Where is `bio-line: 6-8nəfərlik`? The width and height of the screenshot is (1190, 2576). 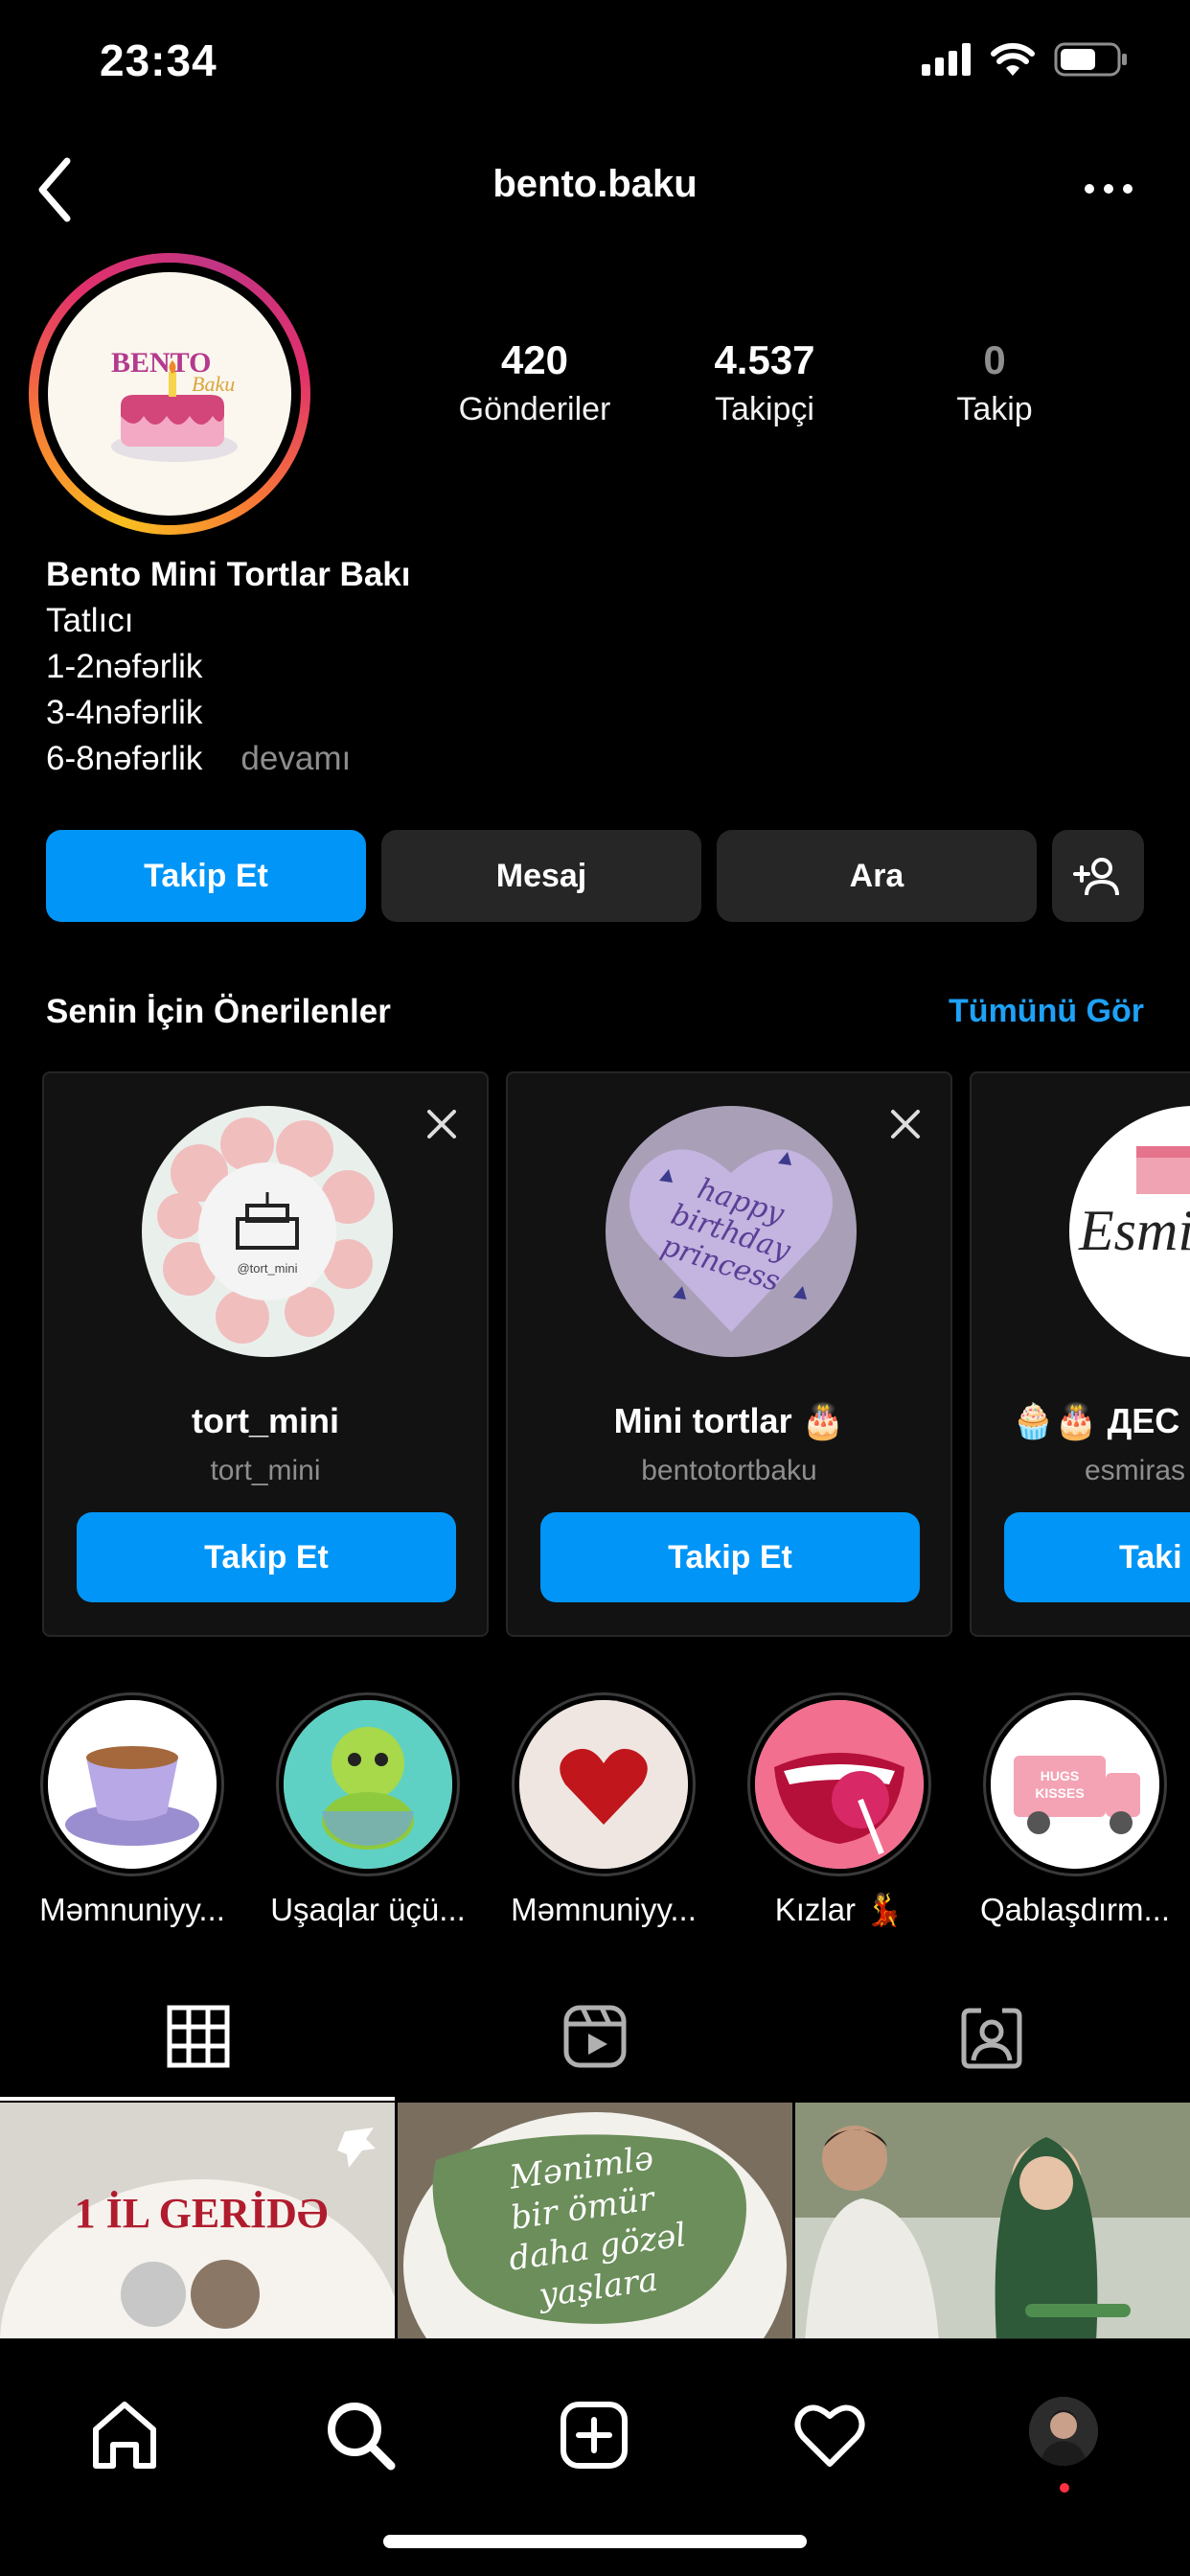 bio-line: 6-8nəfərlik is located at coordinates (125, 759).